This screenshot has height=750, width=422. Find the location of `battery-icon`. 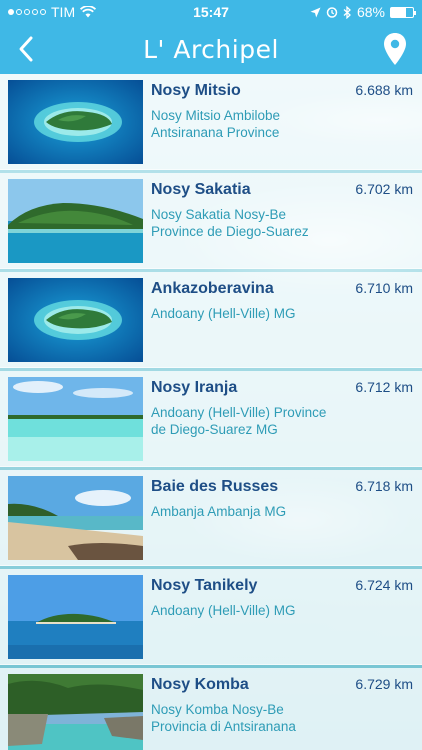

battery-icon is located at coordinates (403, 12).